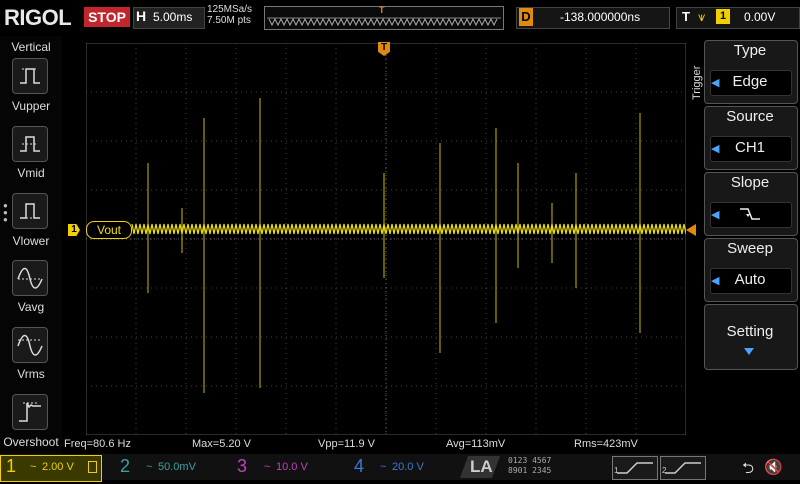 This screenshot has height=484, width=800. I want to click on la-label: LA, so click(481, 466).